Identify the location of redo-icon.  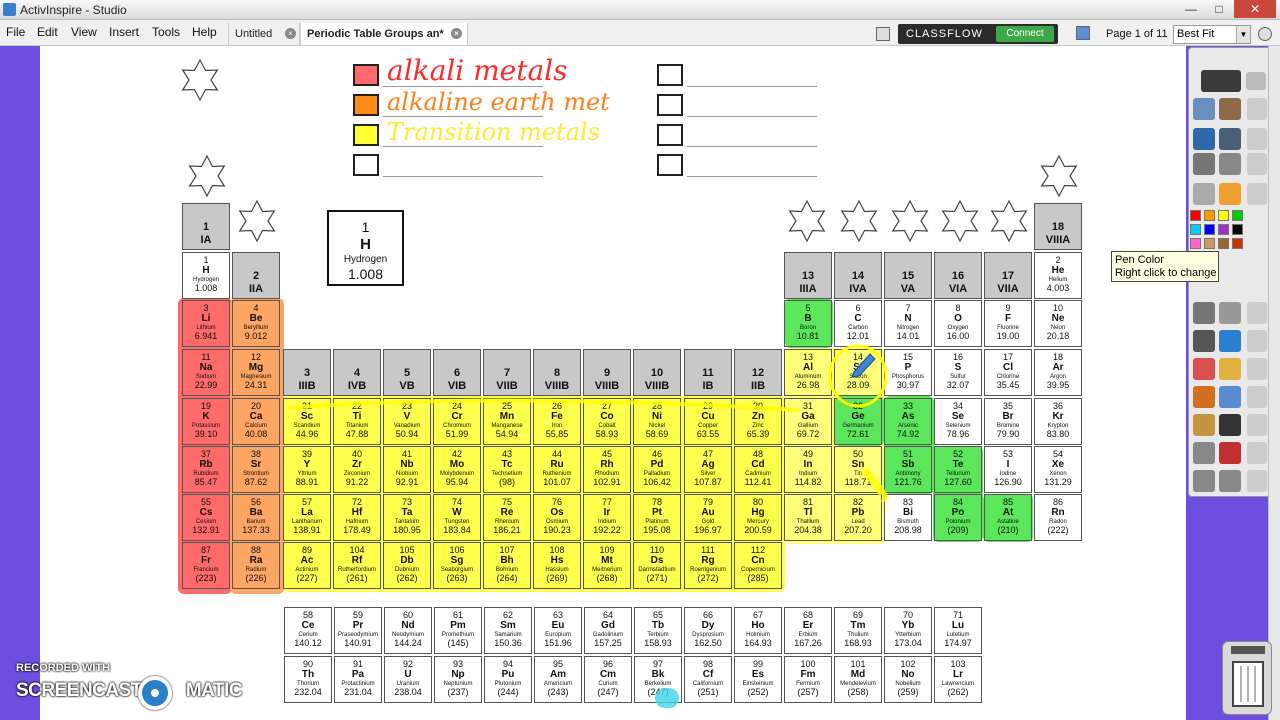
(1230, 453).